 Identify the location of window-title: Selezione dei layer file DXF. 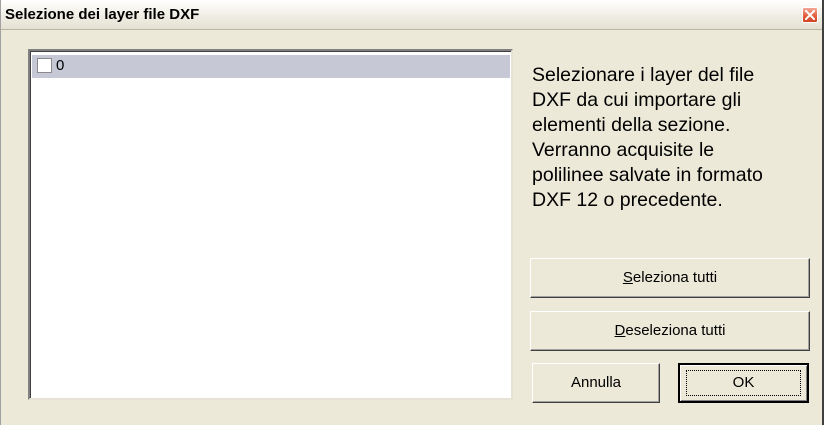
(102, 14).